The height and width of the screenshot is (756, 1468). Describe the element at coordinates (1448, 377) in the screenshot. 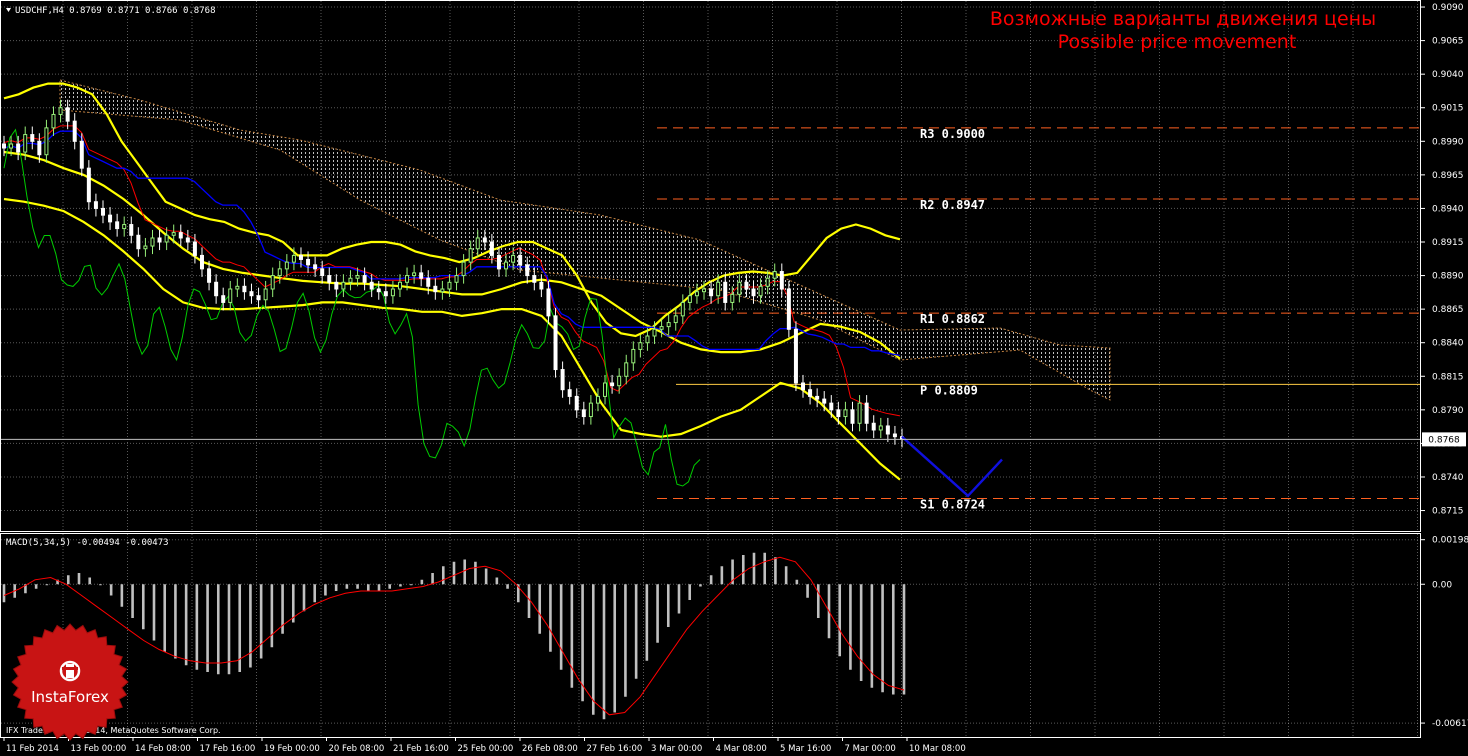

I see `price-tick-label: 0.8815` at that location.